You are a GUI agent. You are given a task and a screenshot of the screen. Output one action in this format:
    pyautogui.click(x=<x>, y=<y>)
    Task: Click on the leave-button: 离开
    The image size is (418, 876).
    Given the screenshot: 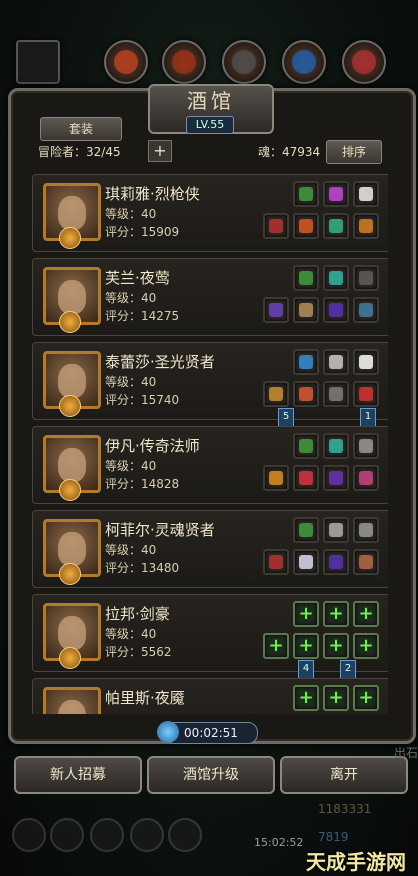 What is the action you would take?
    pyautogui.click(x=344, y=775)
    